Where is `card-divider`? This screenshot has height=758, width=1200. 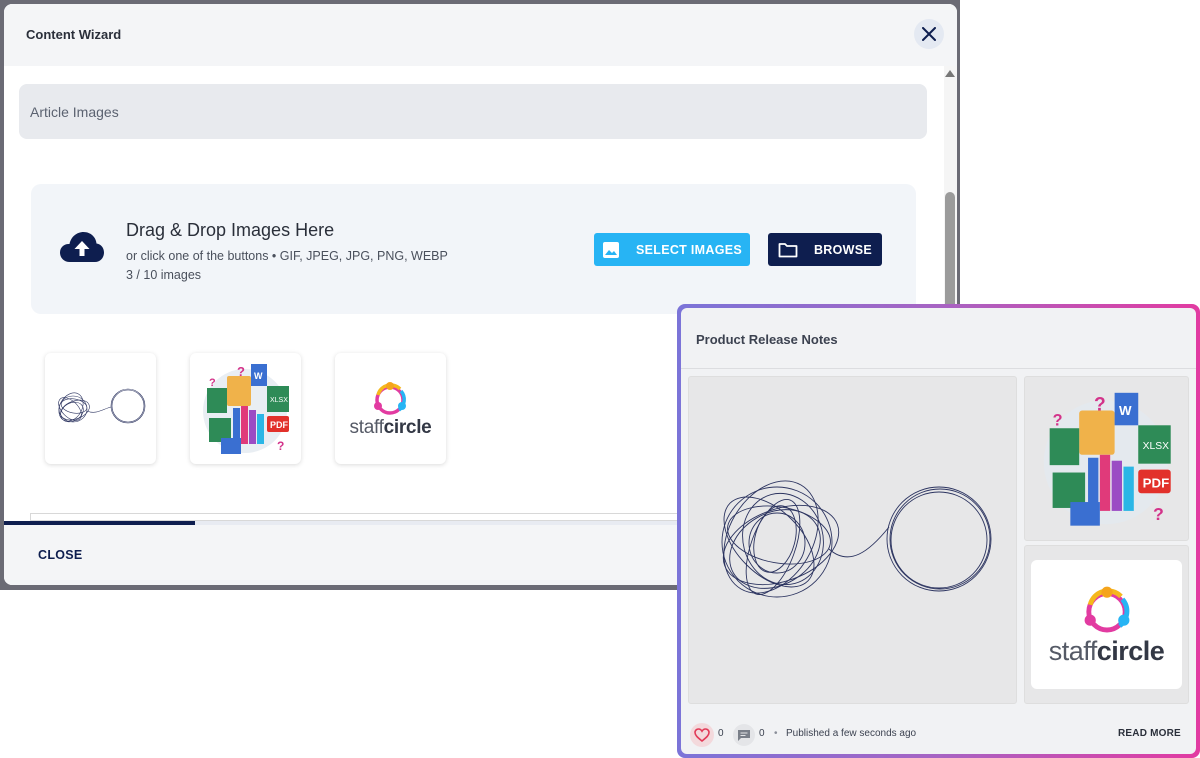
card-divider is located at coordinates (938, 368).